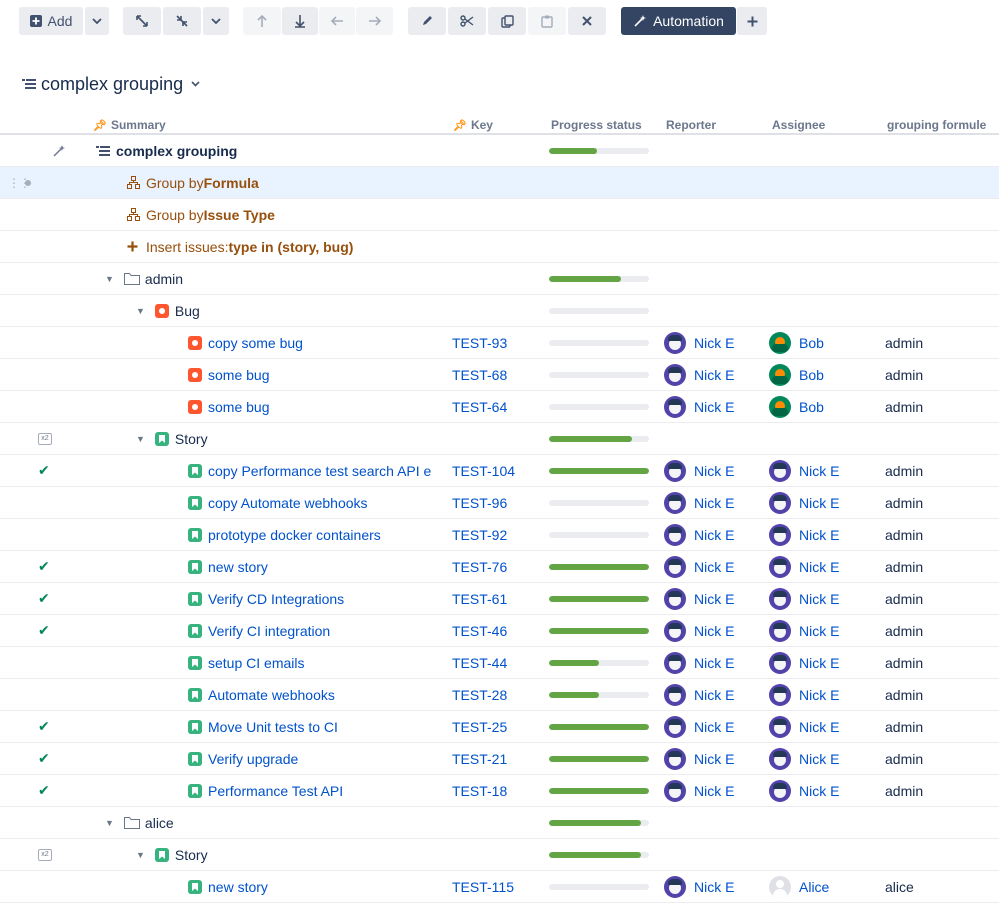 The image size is (999, 909). Describe the element at coordinates (814, 887) in the screenshot. I see `assignee-name: Alice` at that location.